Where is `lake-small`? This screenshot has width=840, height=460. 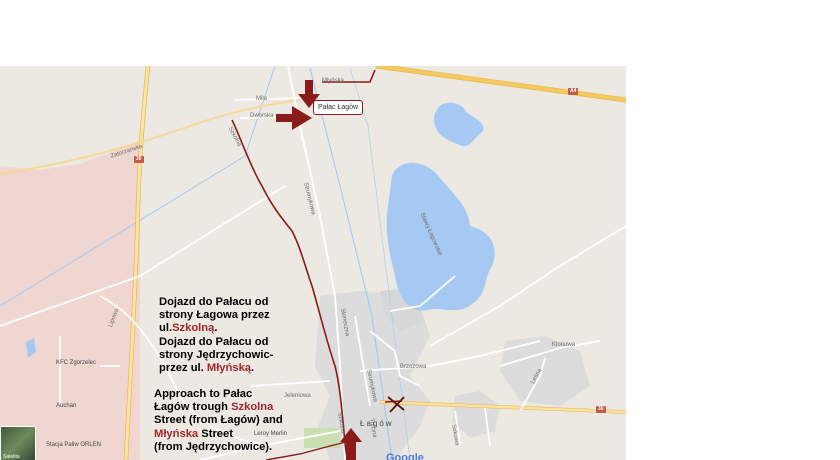
lake-small is located at coordinates (458, 124).